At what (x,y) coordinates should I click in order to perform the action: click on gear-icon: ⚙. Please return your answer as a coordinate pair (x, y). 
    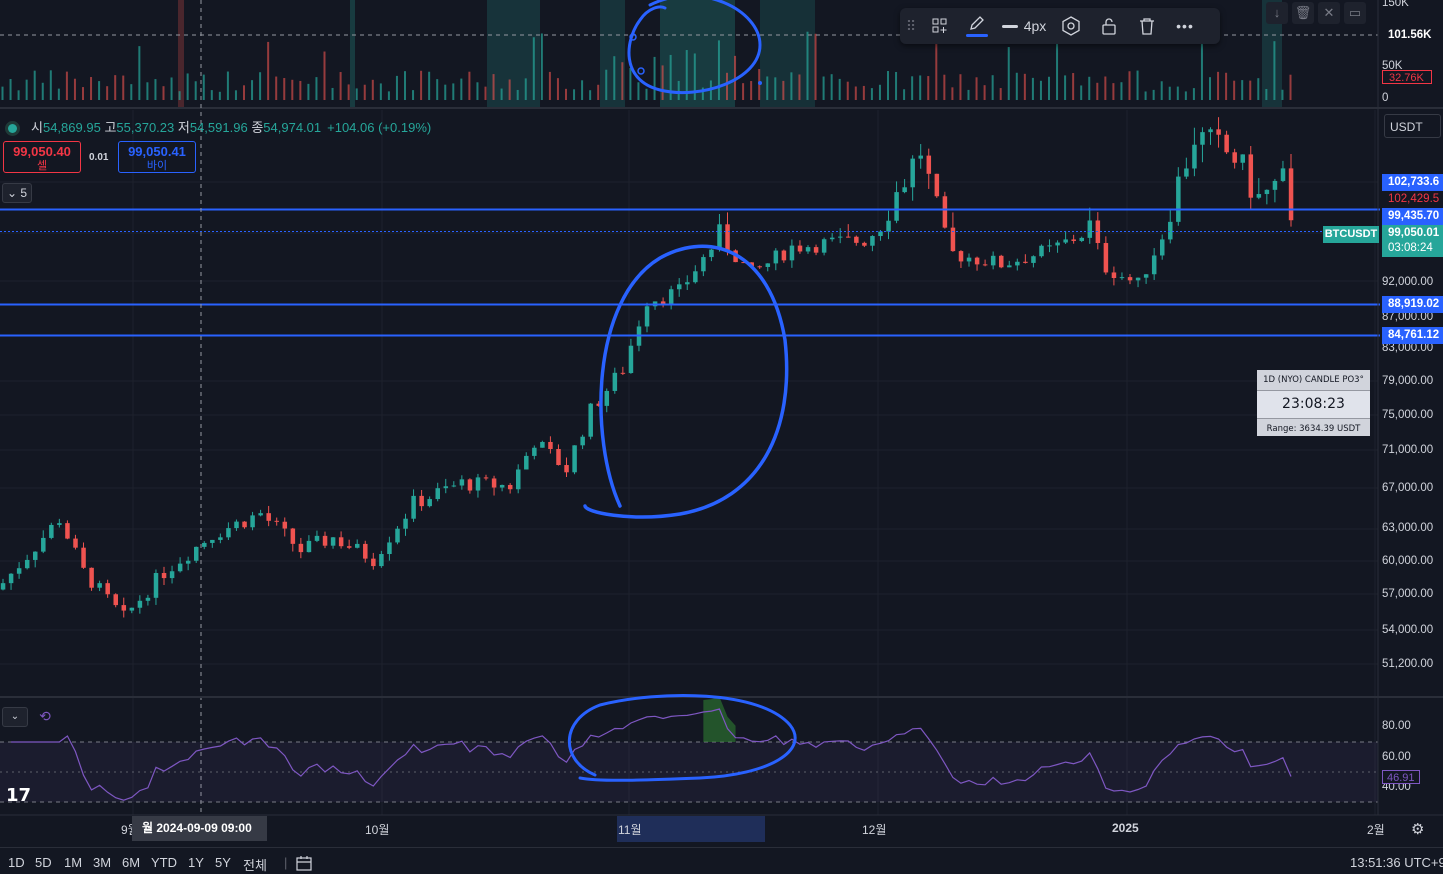
    Looking at the image, I should click on (1417, 829).